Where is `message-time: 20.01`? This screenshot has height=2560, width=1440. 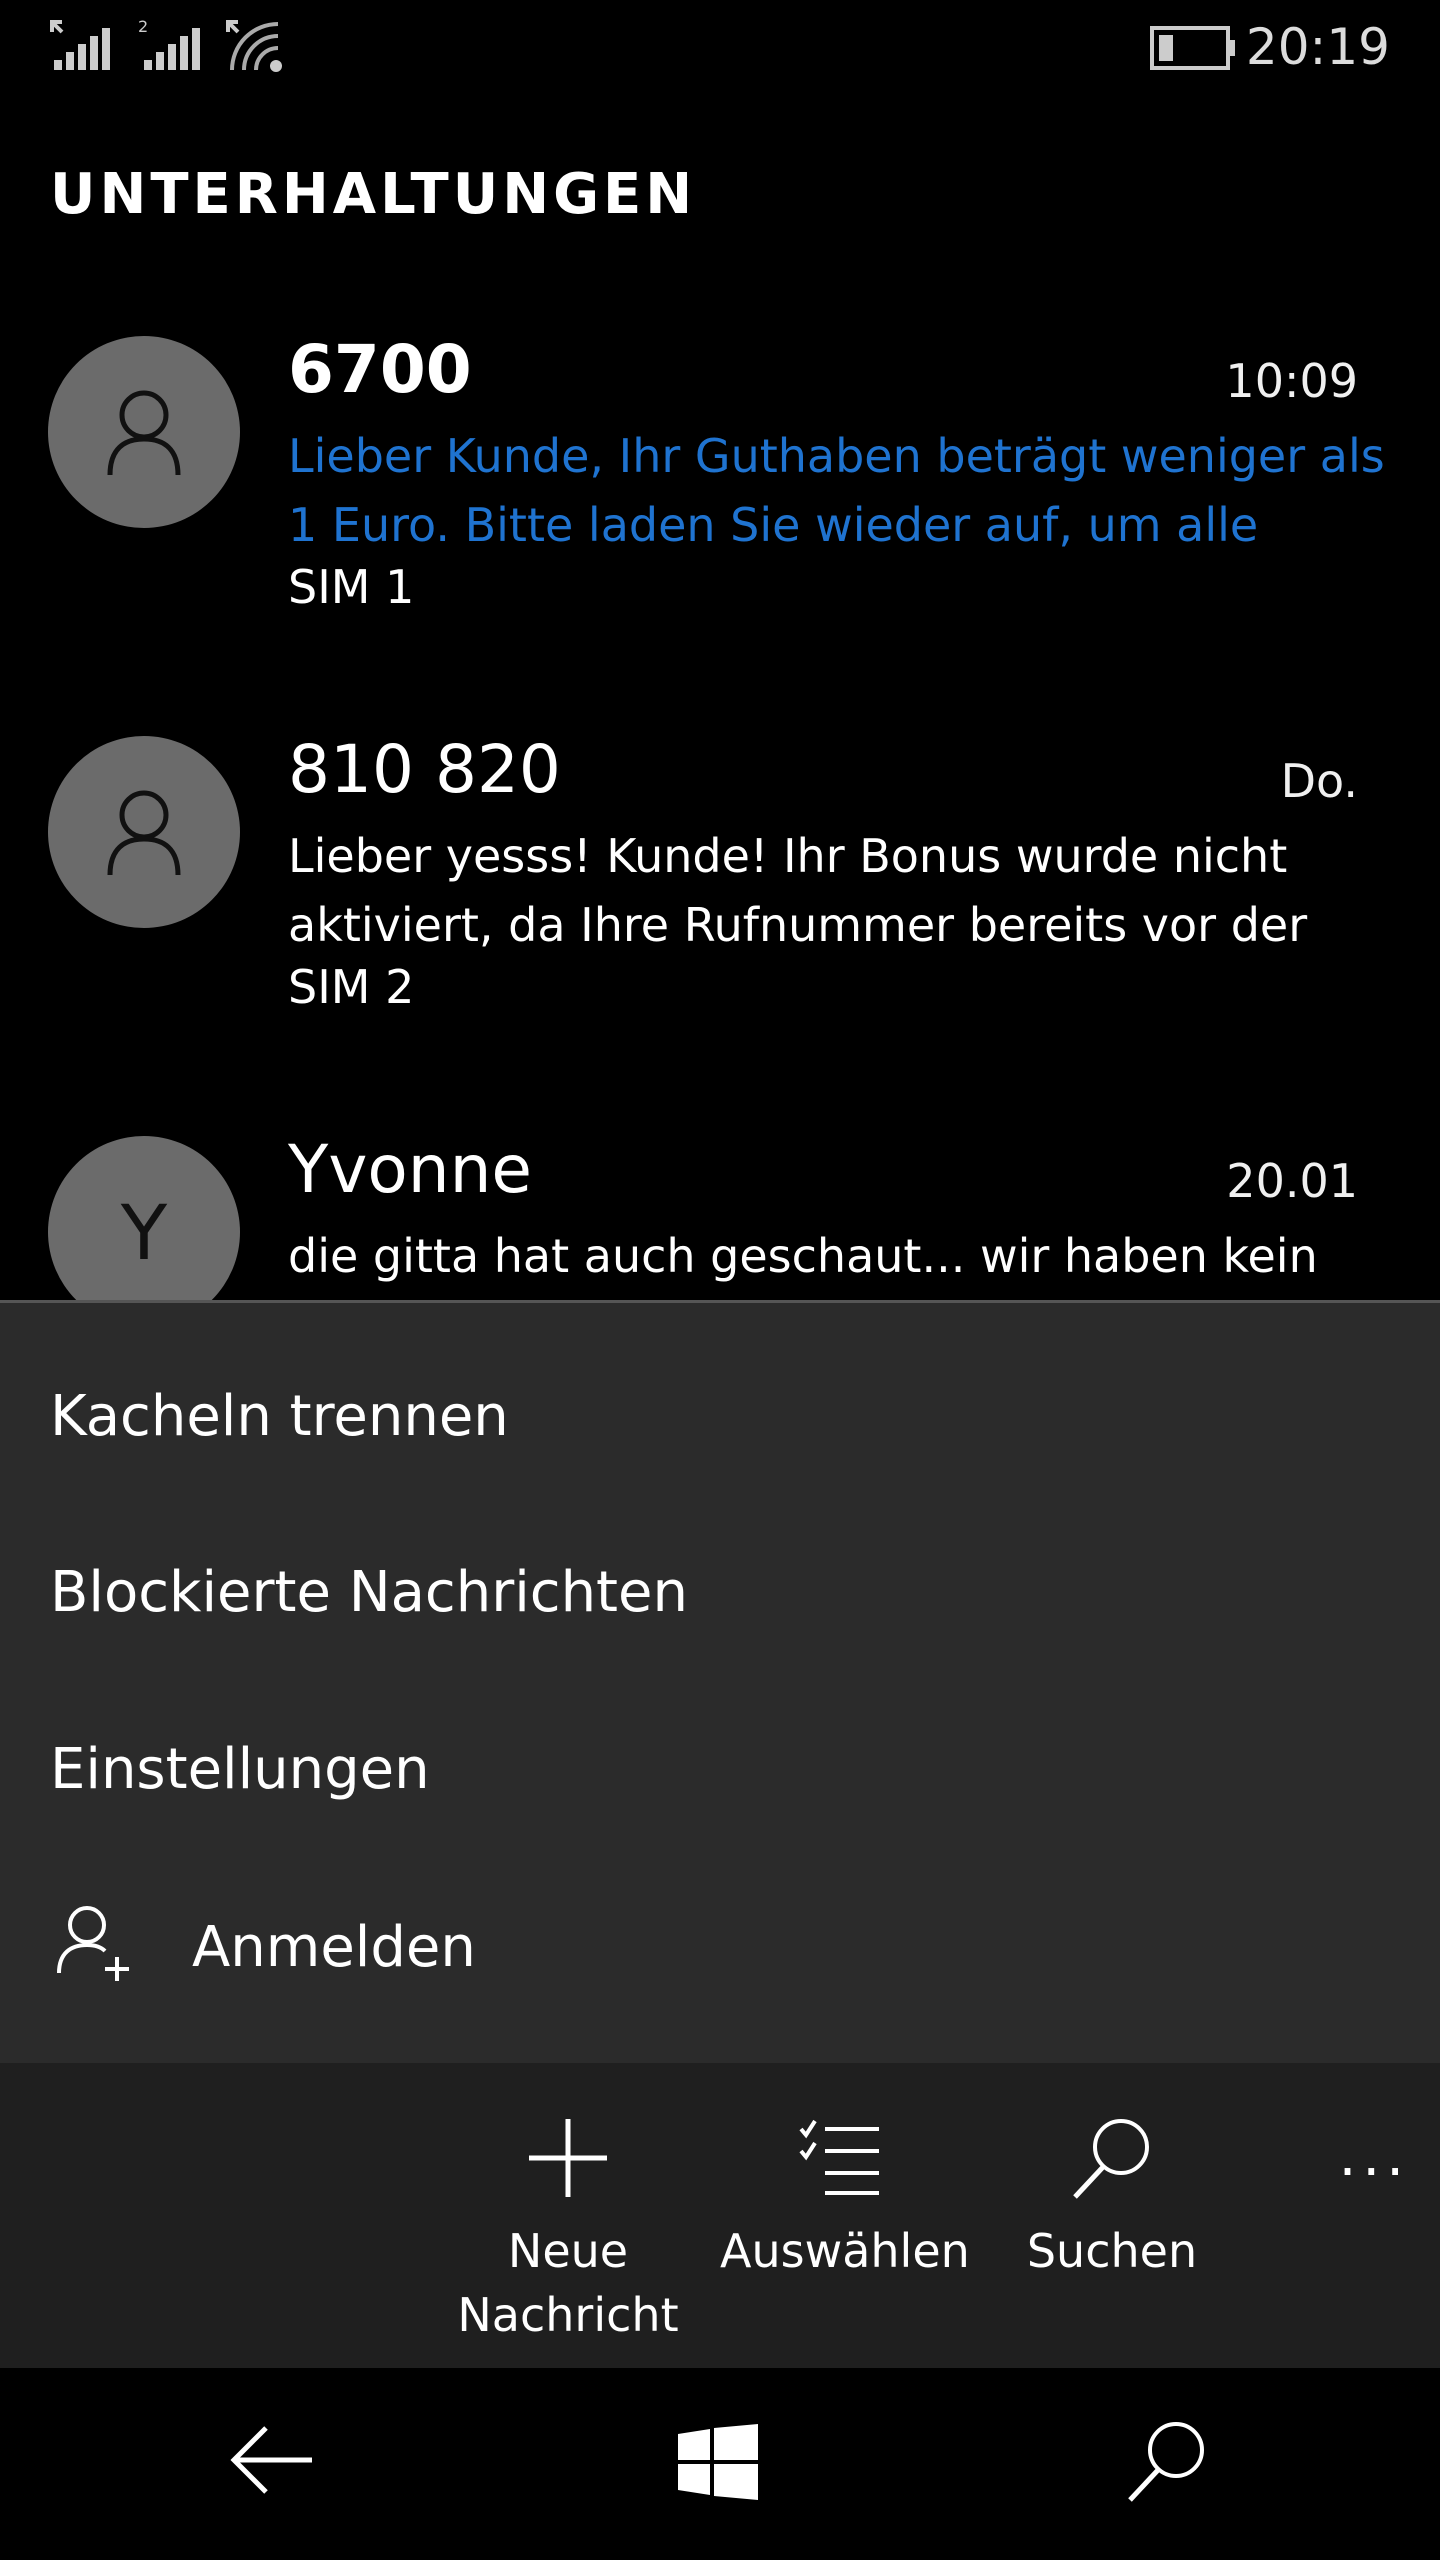 message-time: 20.01 is located at coordinates (1292, 1181).